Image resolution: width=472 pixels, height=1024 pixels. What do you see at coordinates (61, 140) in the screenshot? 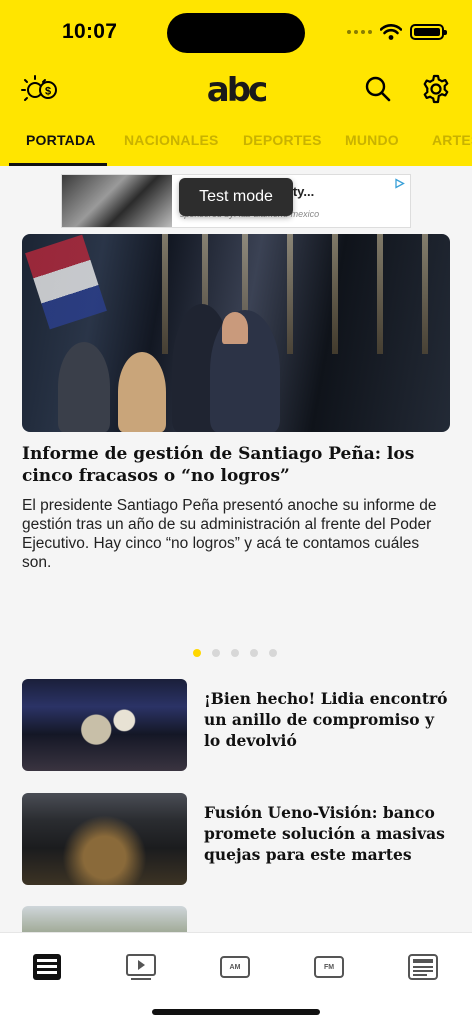
I see `tab-portada: PORTADA` at bounding box center [61, 140].